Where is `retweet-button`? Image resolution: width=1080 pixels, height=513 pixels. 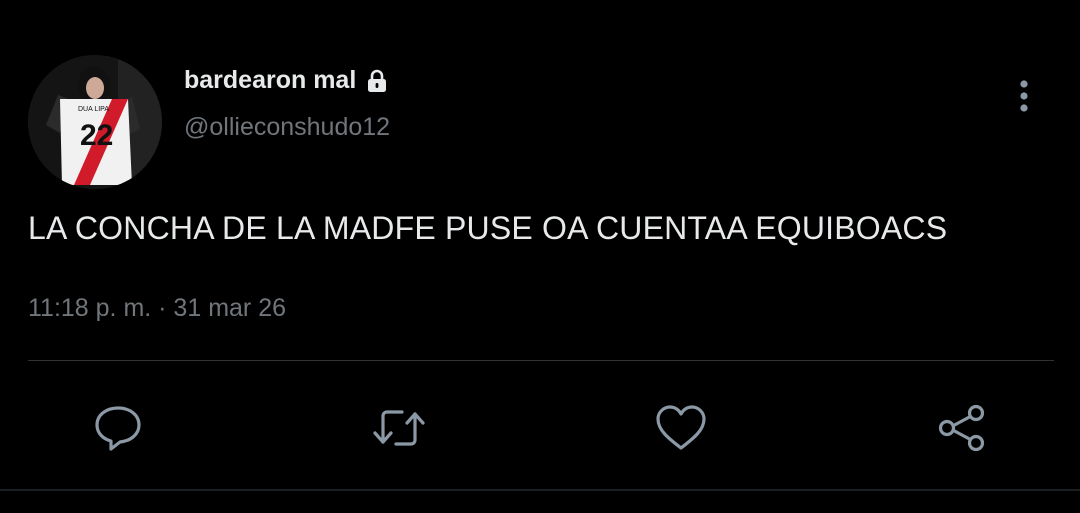 retweet-button is located at coordinates (399, 428).